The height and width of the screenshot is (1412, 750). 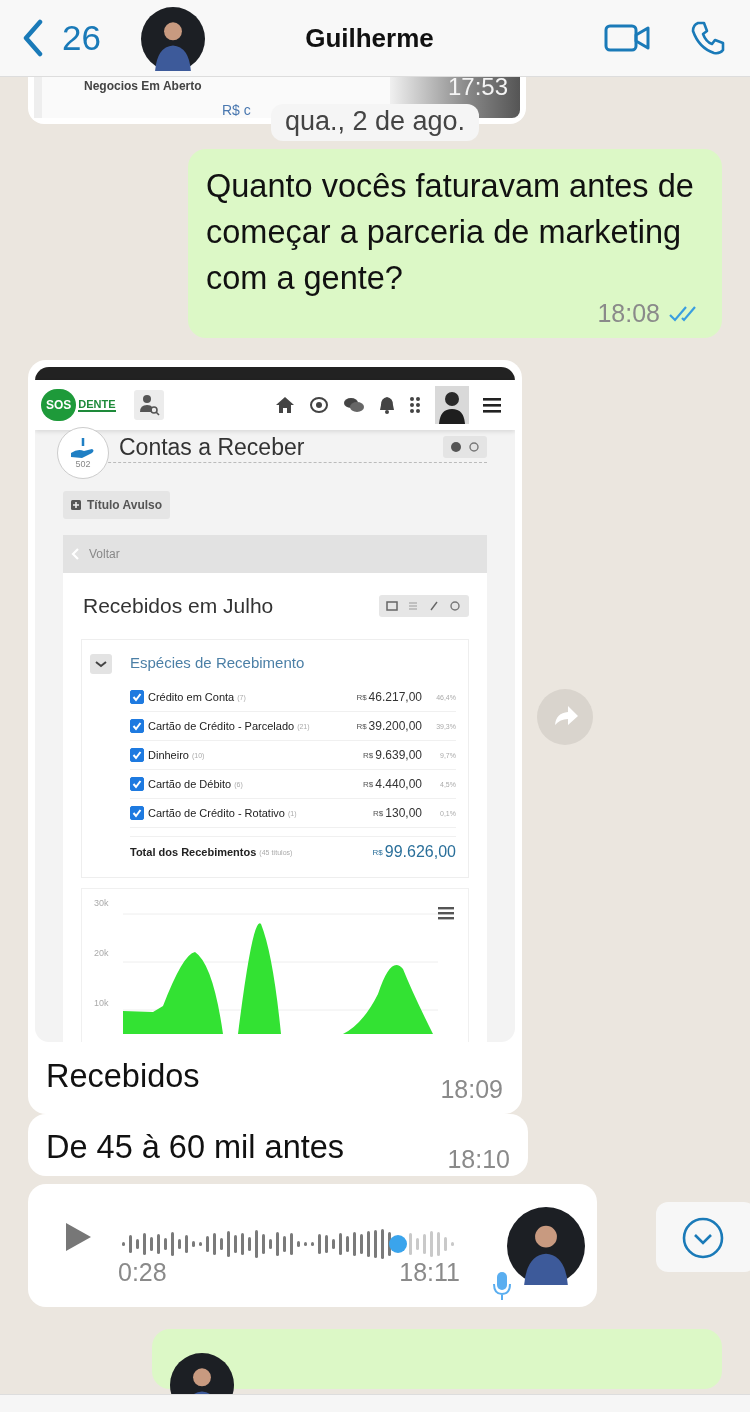 What do you see at coordinates (319, 405) in the screenshot?
I see `eye-icon` at bounding box center [319, 405].